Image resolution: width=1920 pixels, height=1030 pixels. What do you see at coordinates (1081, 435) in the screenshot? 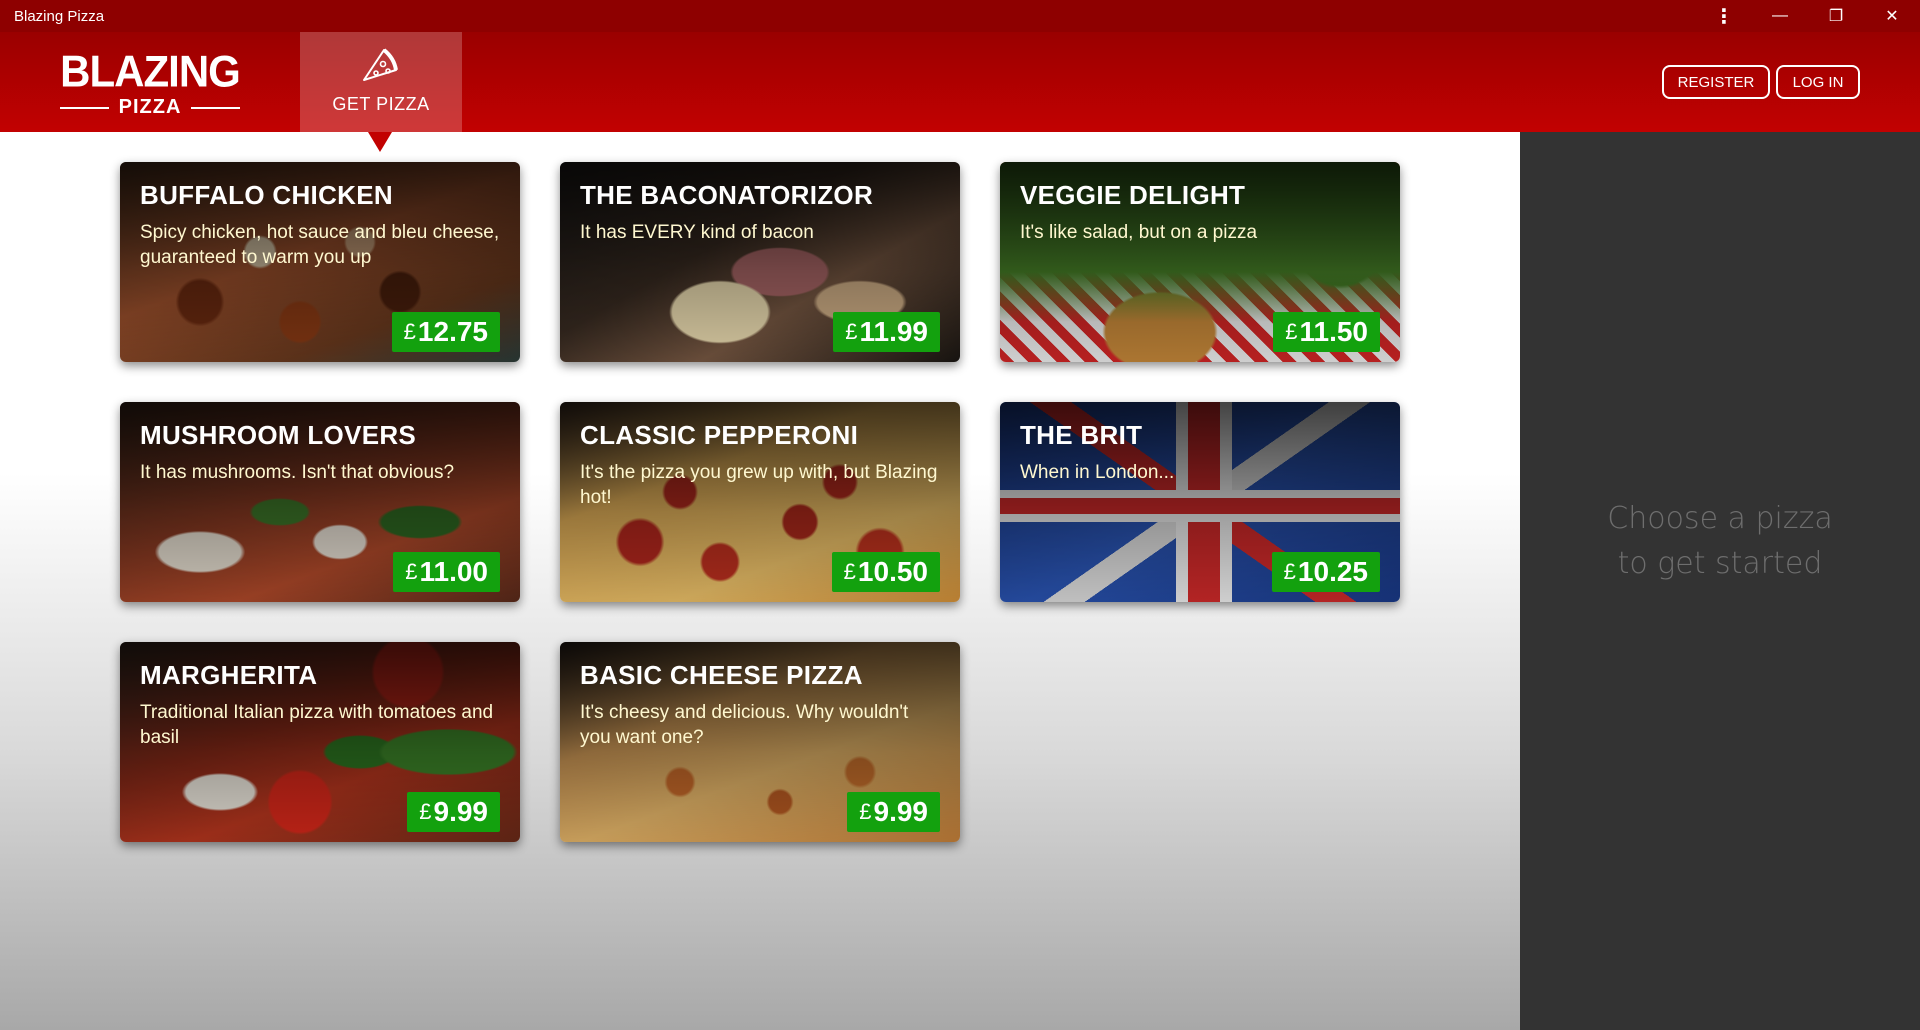
I see `pizza-name: THE BRIT` at bounding box center [1081, 435].